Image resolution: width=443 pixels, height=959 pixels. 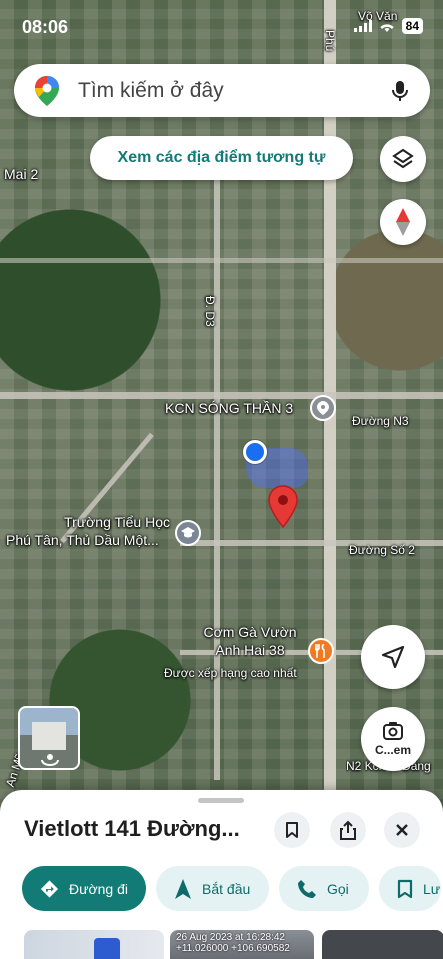 What do you see at coordinates (49, 888) in the screenshot?
I see `directions-icon` at bounding box center [49, 888].